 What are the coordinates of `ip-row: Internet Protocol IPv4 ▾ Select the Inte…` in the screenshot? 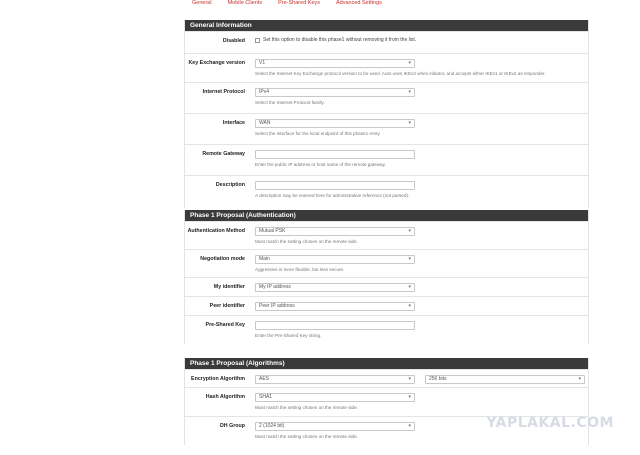 It's located at (386, 97).